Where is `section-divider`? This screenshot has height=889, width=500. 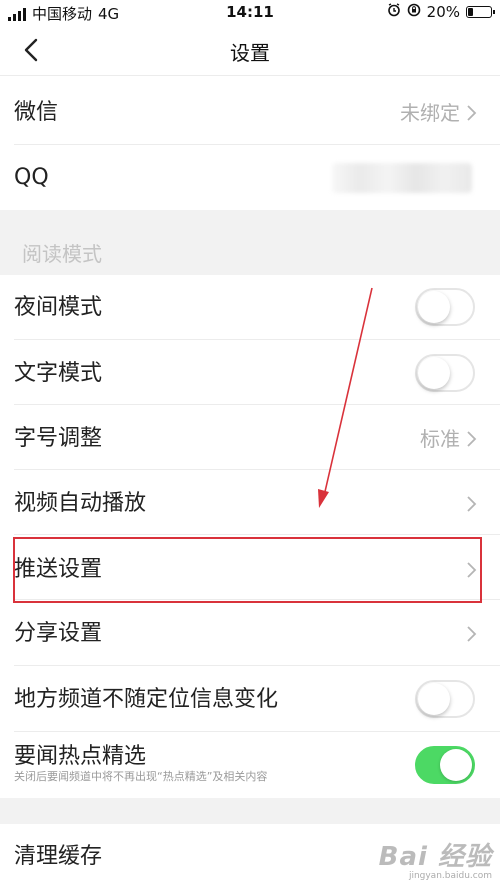 section-divider is located at coordinates (250, 811).